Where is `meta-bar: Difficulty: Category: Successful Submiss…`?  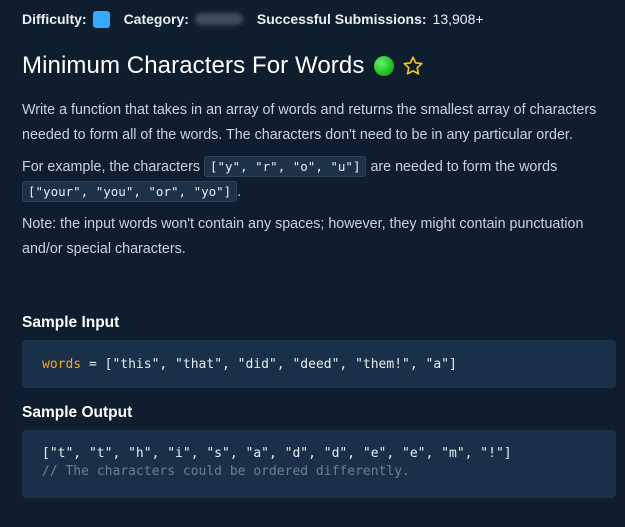
meta-bar: Difficulty: Category: Successful Submiss… is located at coordinates (312, 19).